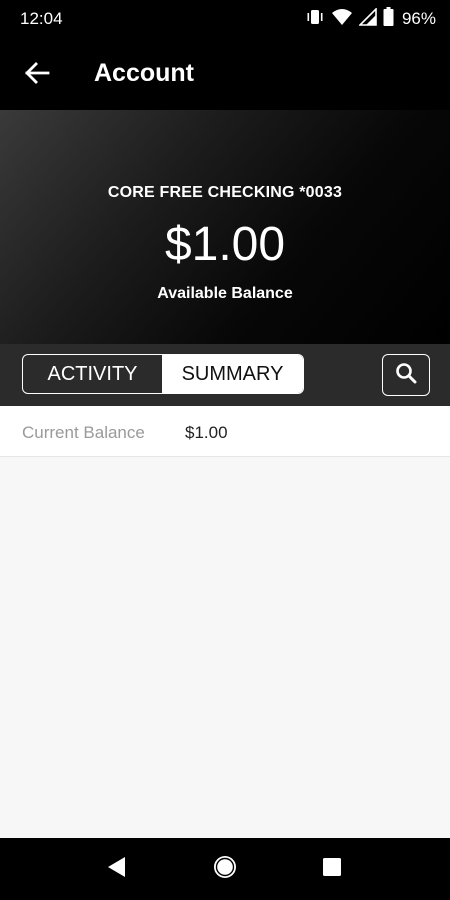  I want to click on battery-icon, so click(388, 19).